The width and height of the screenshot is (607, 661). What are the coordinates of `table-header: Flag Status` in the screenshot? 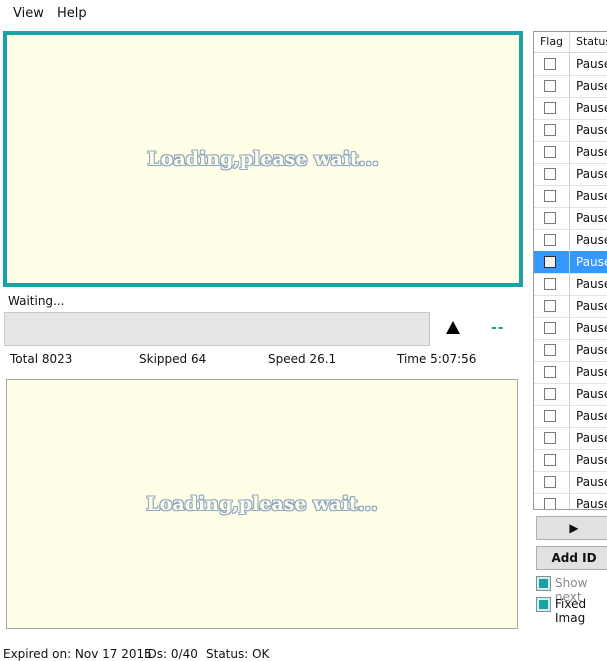 It's located at (570, 42).